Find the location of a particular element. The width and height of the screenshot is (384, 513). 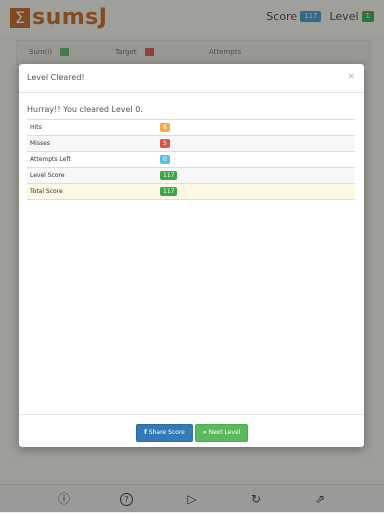

dialog-header: Level Cleared! × is located at coordinates (191, 78).